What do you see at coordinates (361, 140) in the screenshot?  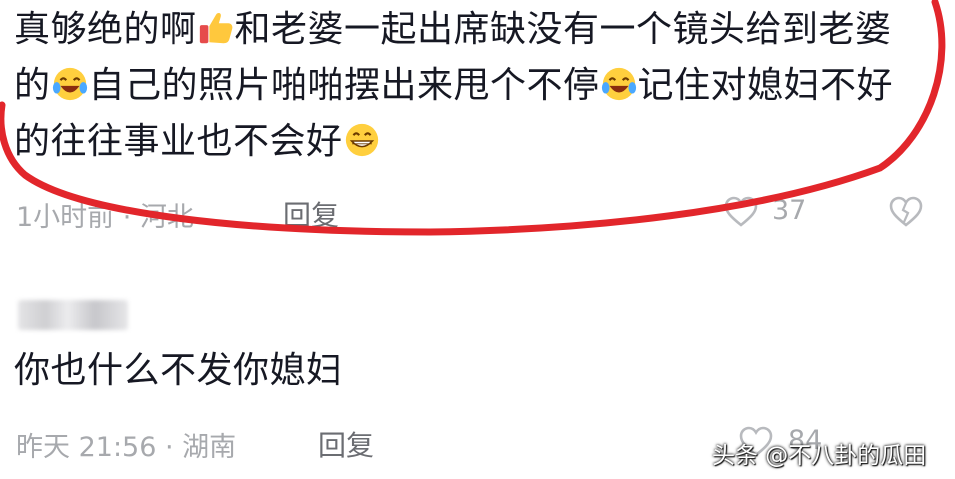 I see `grinning-icon` at bounding box center [361, 140].